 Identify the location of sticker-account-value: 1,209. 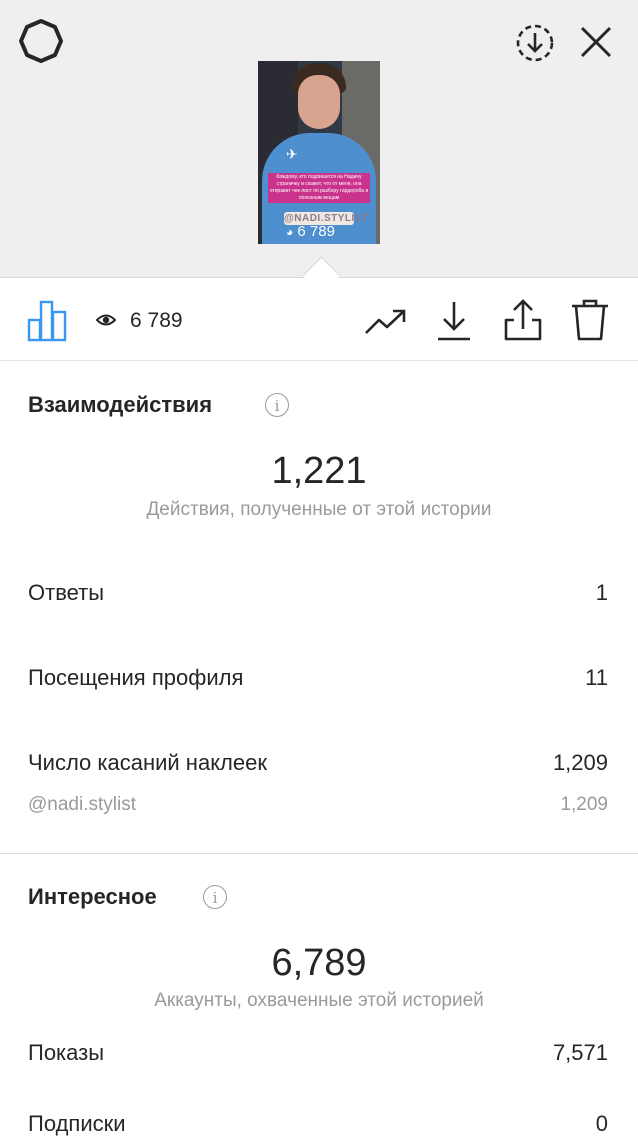
(584, 804).